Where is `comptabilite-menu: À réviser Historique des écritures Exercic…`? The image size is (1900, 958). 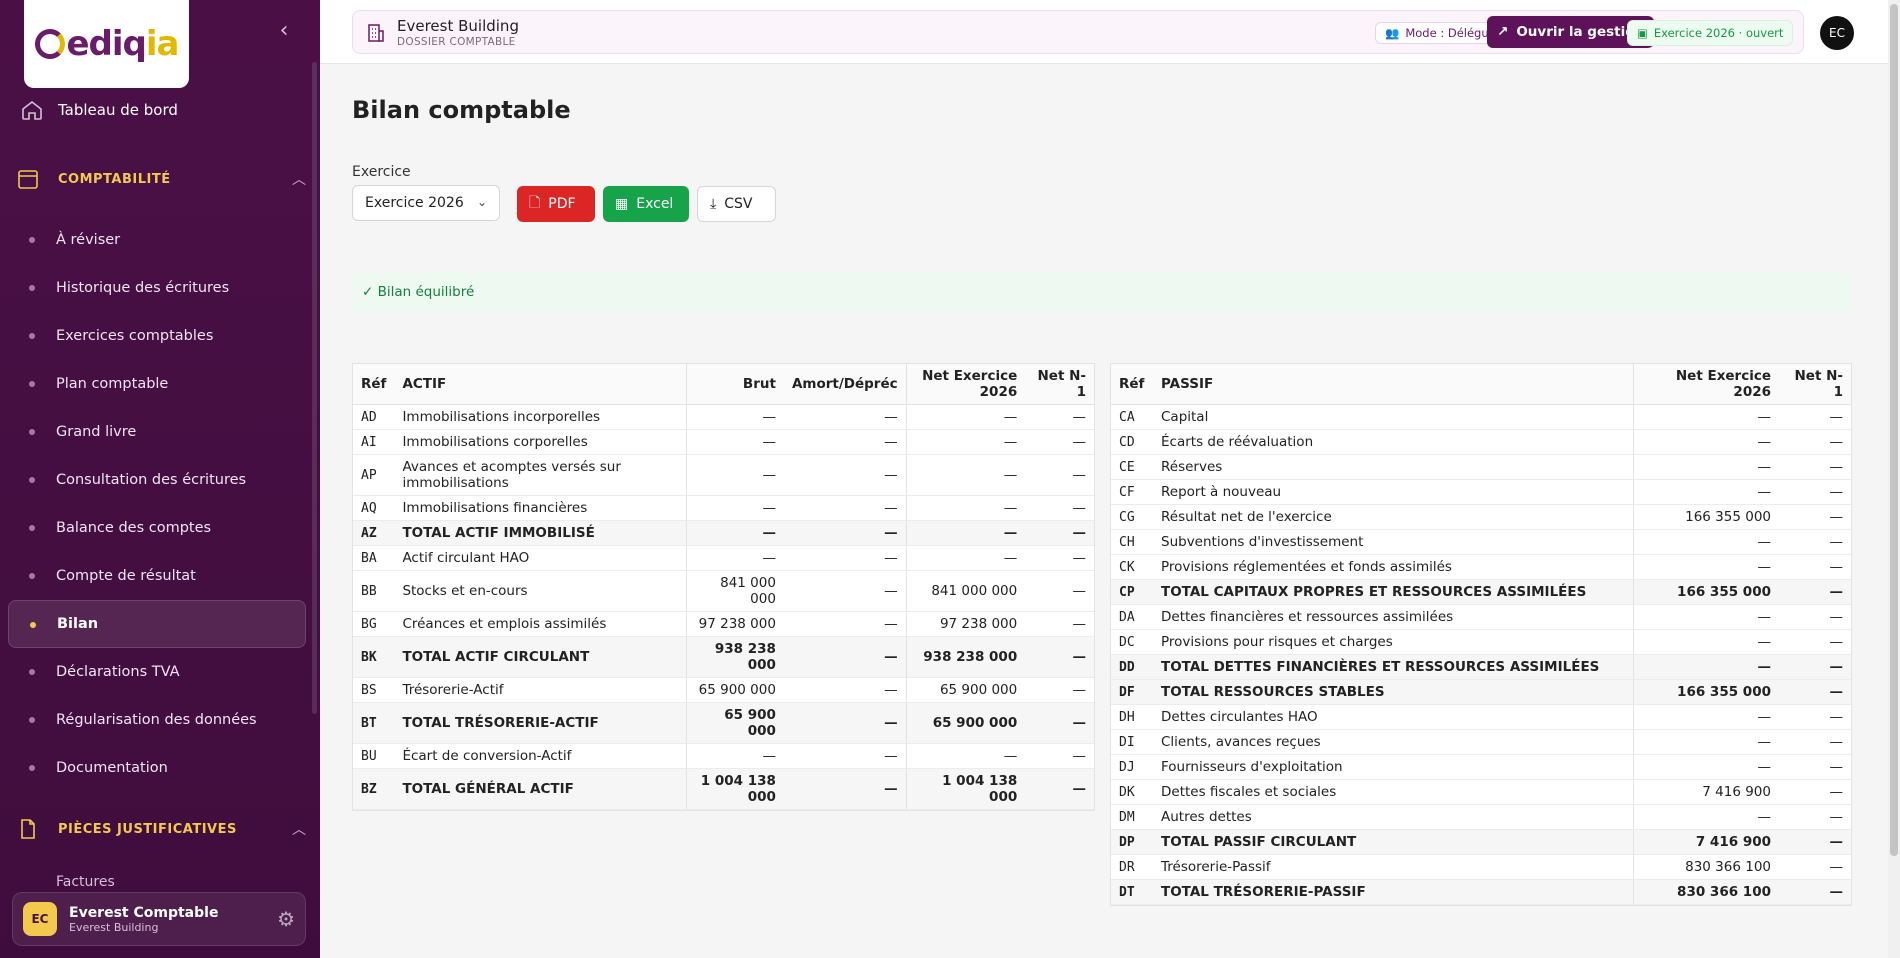 comptabilite-menu: À réviser Historique des écritures Exercic… is located at coordinates (157, 504).